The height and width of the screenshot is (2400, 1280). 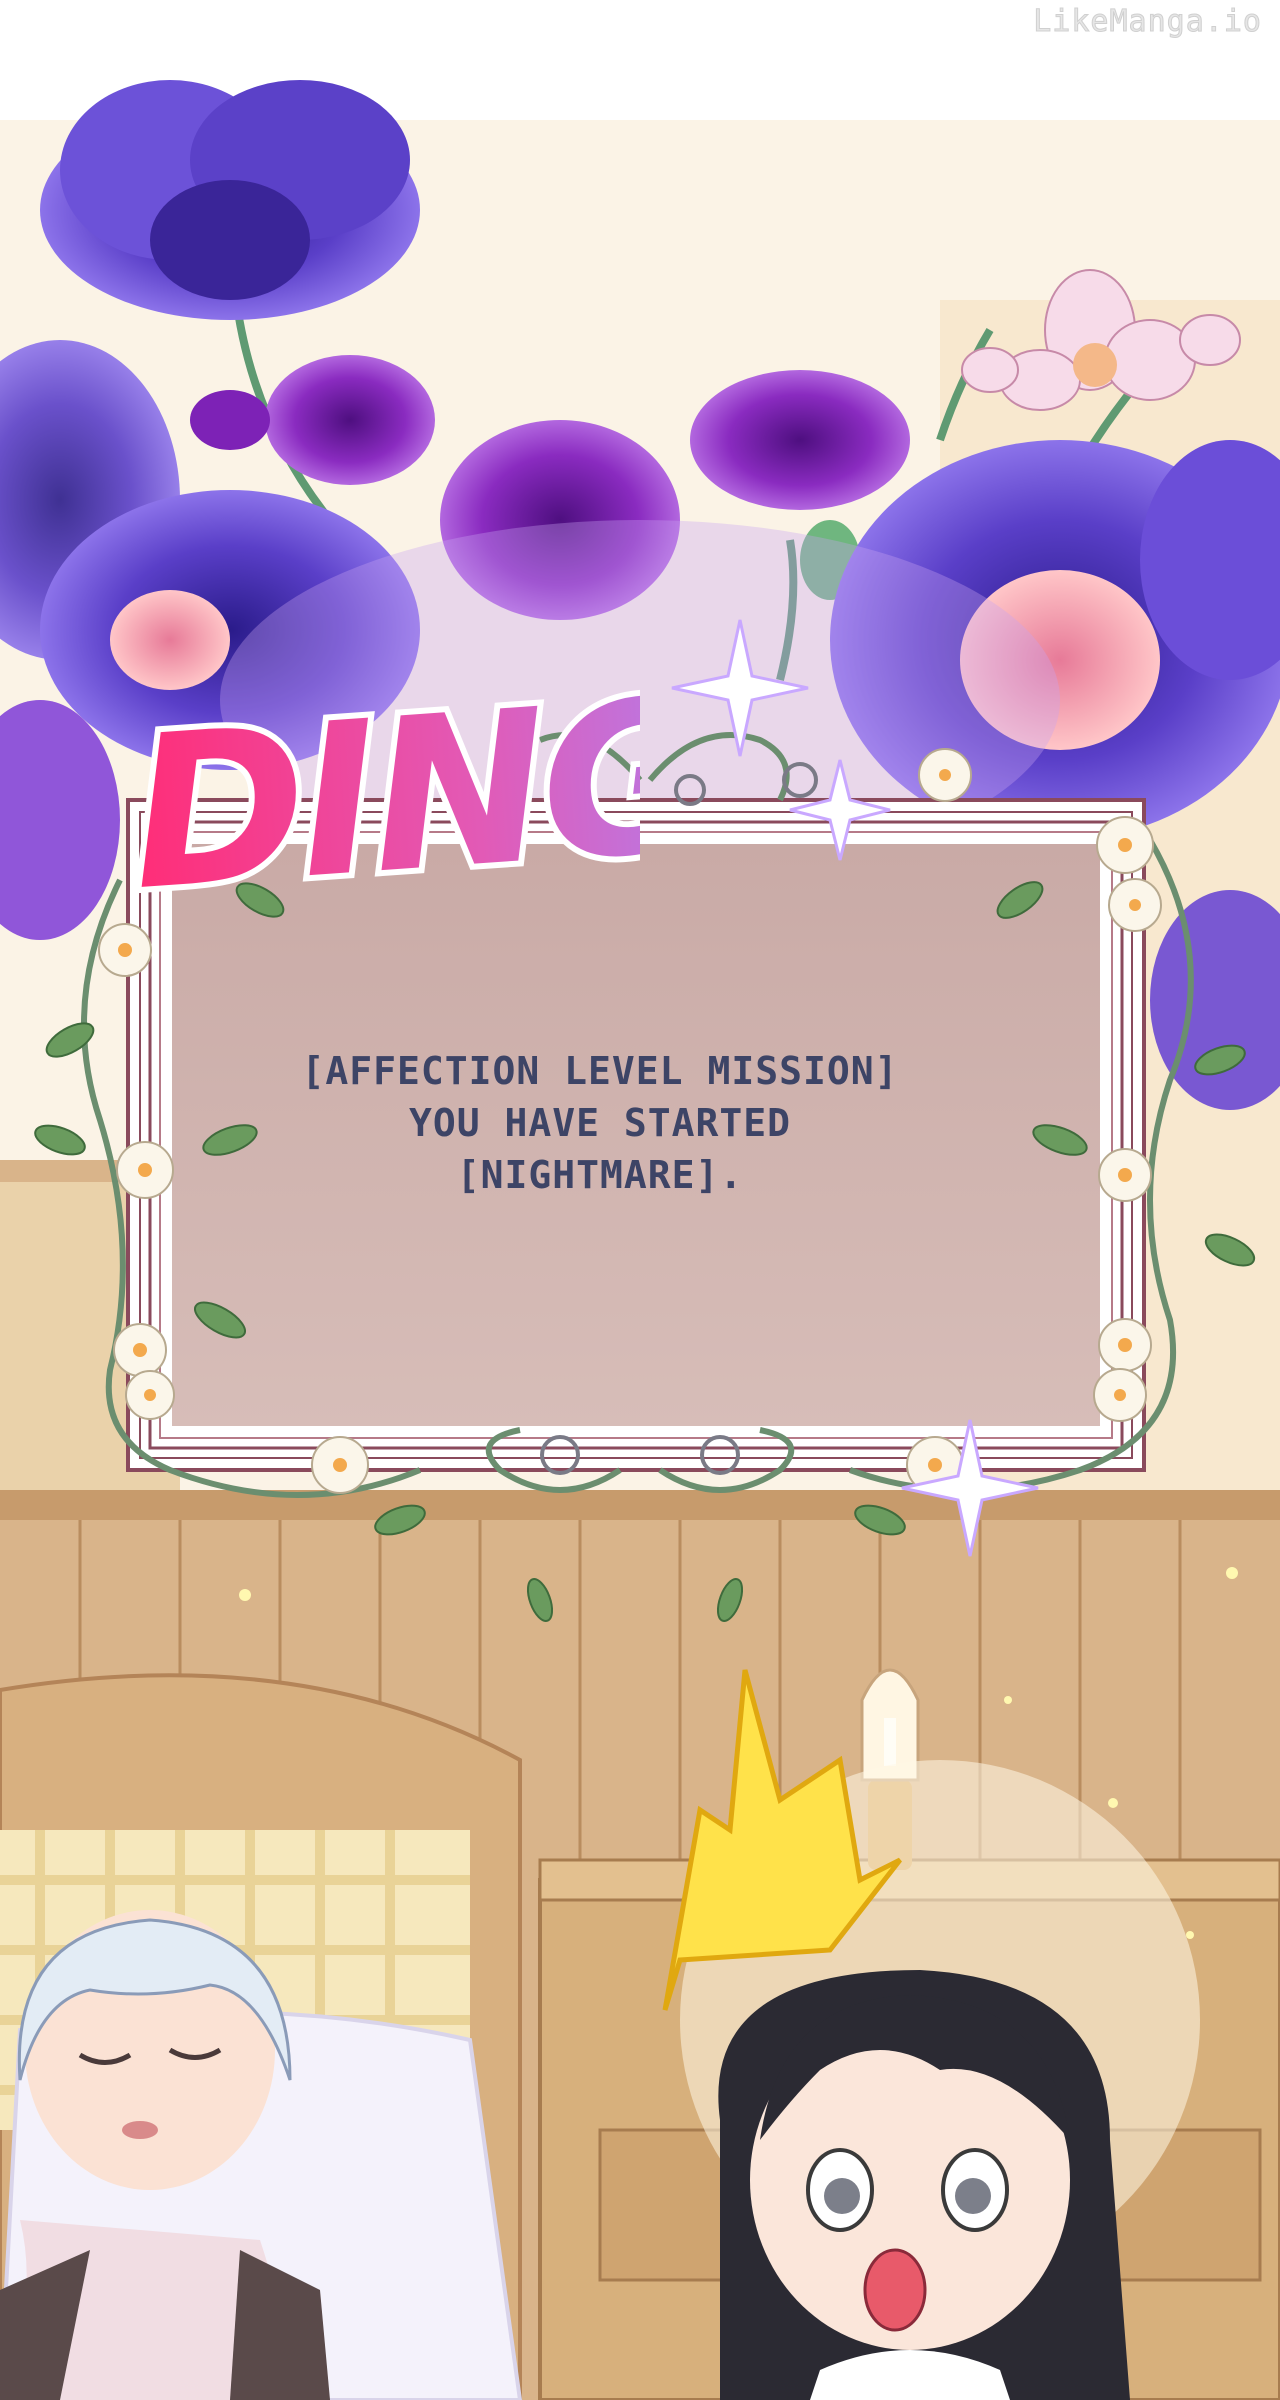 I want to click on girl-character, so click(x=924, y=2185).